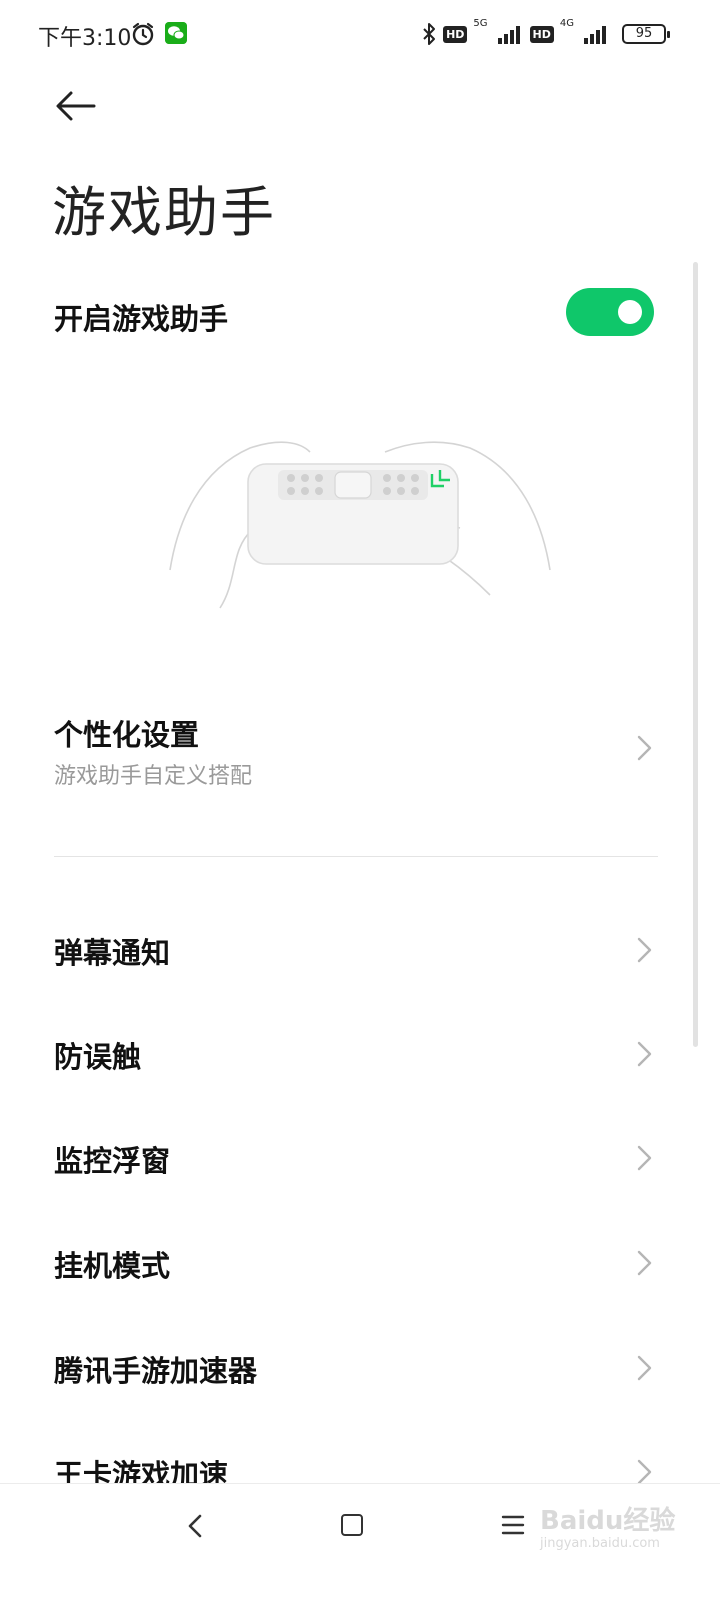 The width and height of the screenshot is (720, 1600). Describe the element at coordinates (513, 1525) in the screenshot. I see `nav-menu-icon` at that location.